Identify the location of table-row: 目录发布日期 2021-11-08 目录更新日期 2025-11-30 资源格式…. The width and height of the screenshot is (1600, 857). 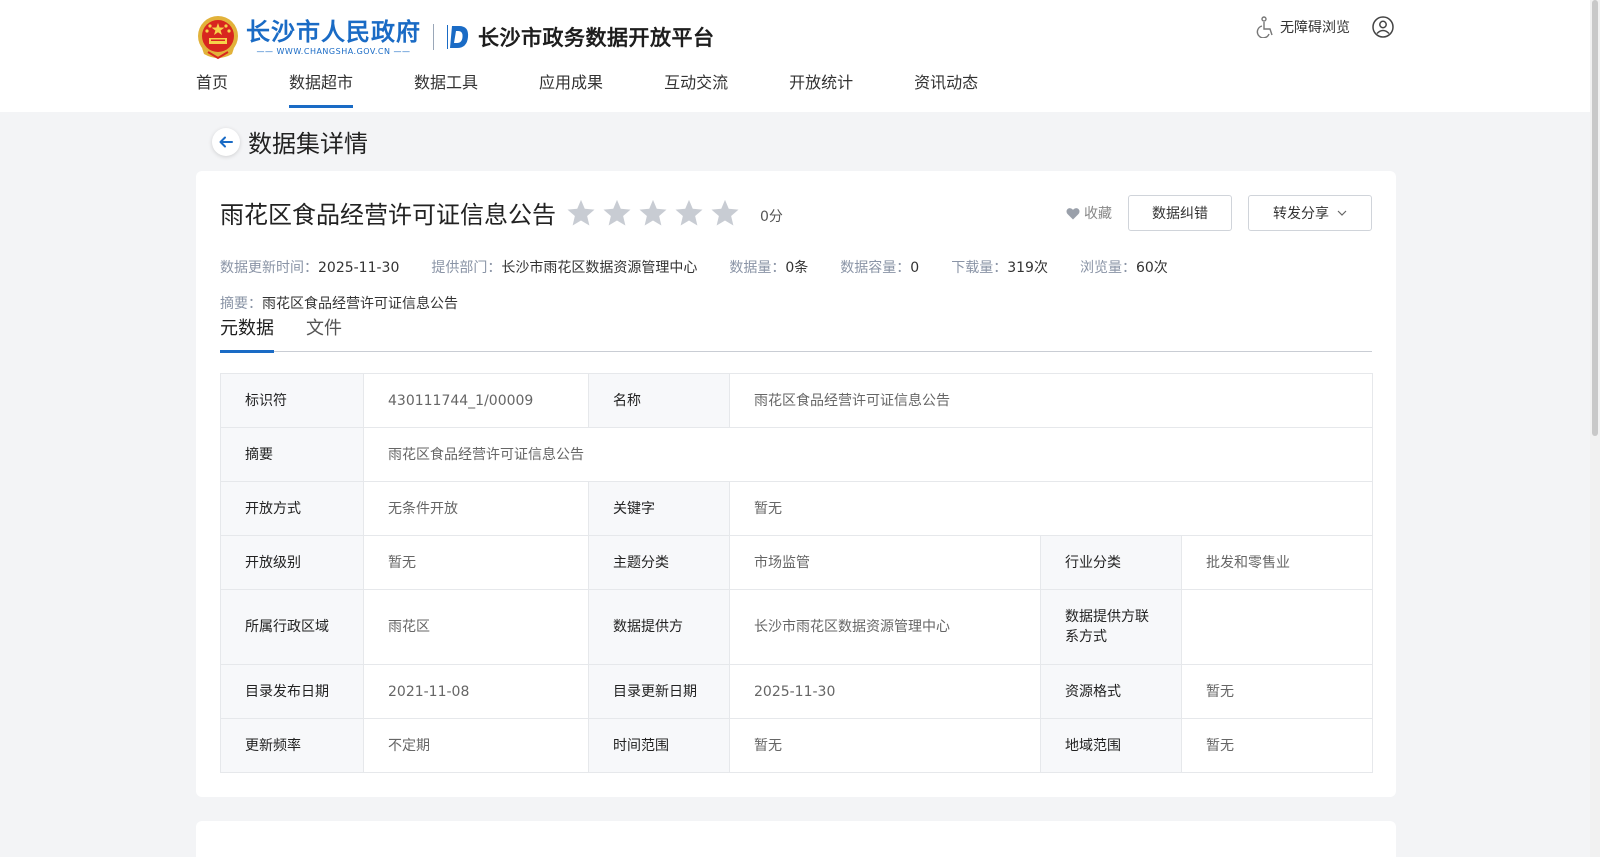
(797, 691).